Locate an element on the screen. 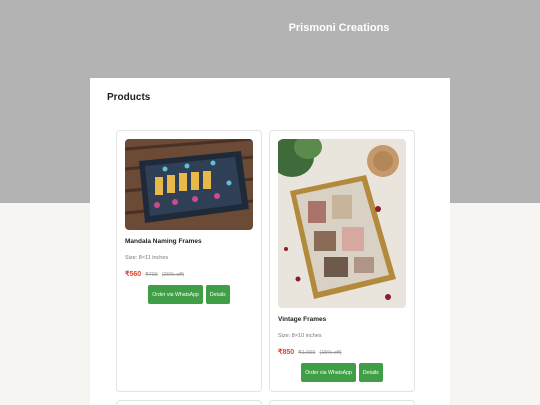 Image resolution: width=540 pixels, height=405 pixels. current-price: ₹850 is located at coordinates (286, 352).